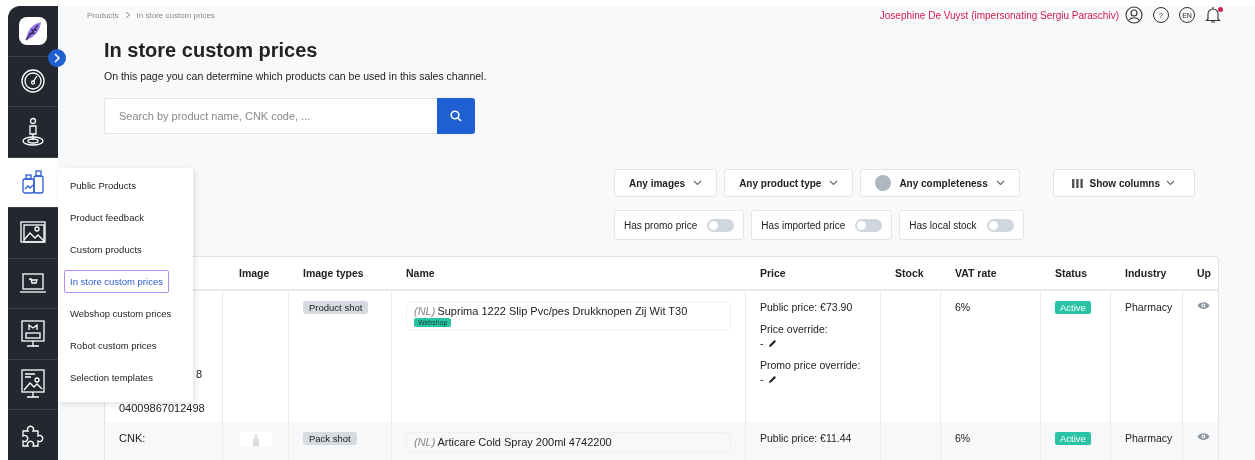 Image resolution: width=1255 pixels, height=460 pixels. What do you see at coordinates (1078, 183) in the screenshot?
I see `columns-icon` at bounding box center [1078, 183].